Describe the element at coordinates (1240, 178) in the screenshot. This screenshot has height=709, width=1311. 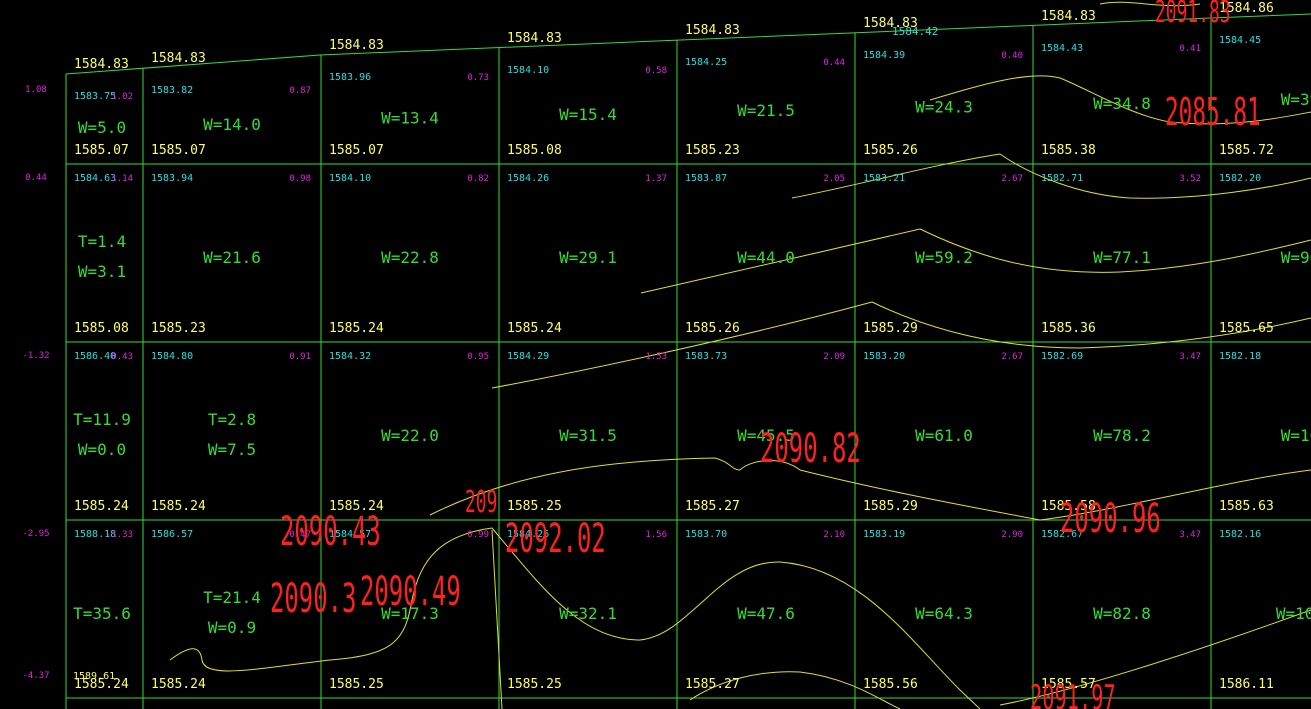
I see `cell-top-left-value: 1582.20` at that location.